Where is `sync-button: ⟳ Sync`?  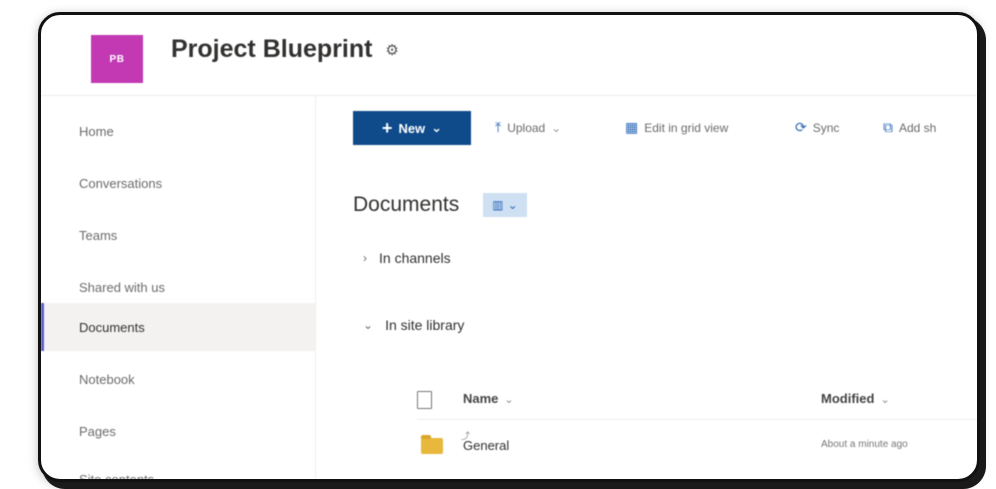
sync-button: ⟳ Sync is located at coordinates (817, 127).